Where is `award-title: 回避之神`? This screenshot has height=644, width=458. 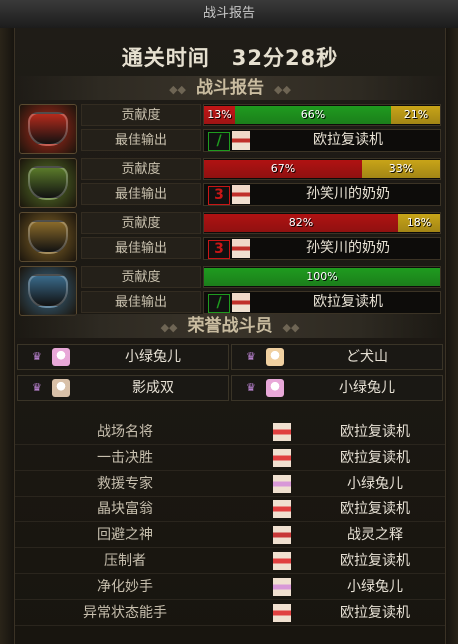
award-title: 回避之神 is located at coordinates (125, 535).